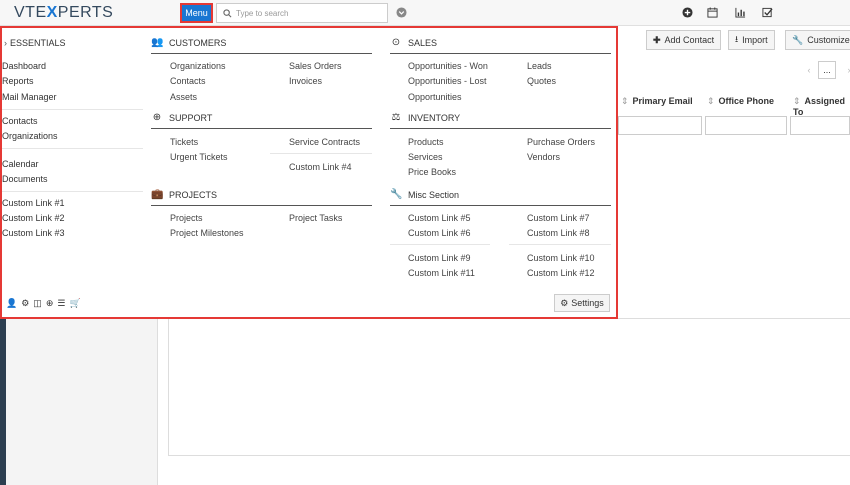 This screenshot has width=850, height=485. I want to click on filter-assigned-to, so click(820, 125).